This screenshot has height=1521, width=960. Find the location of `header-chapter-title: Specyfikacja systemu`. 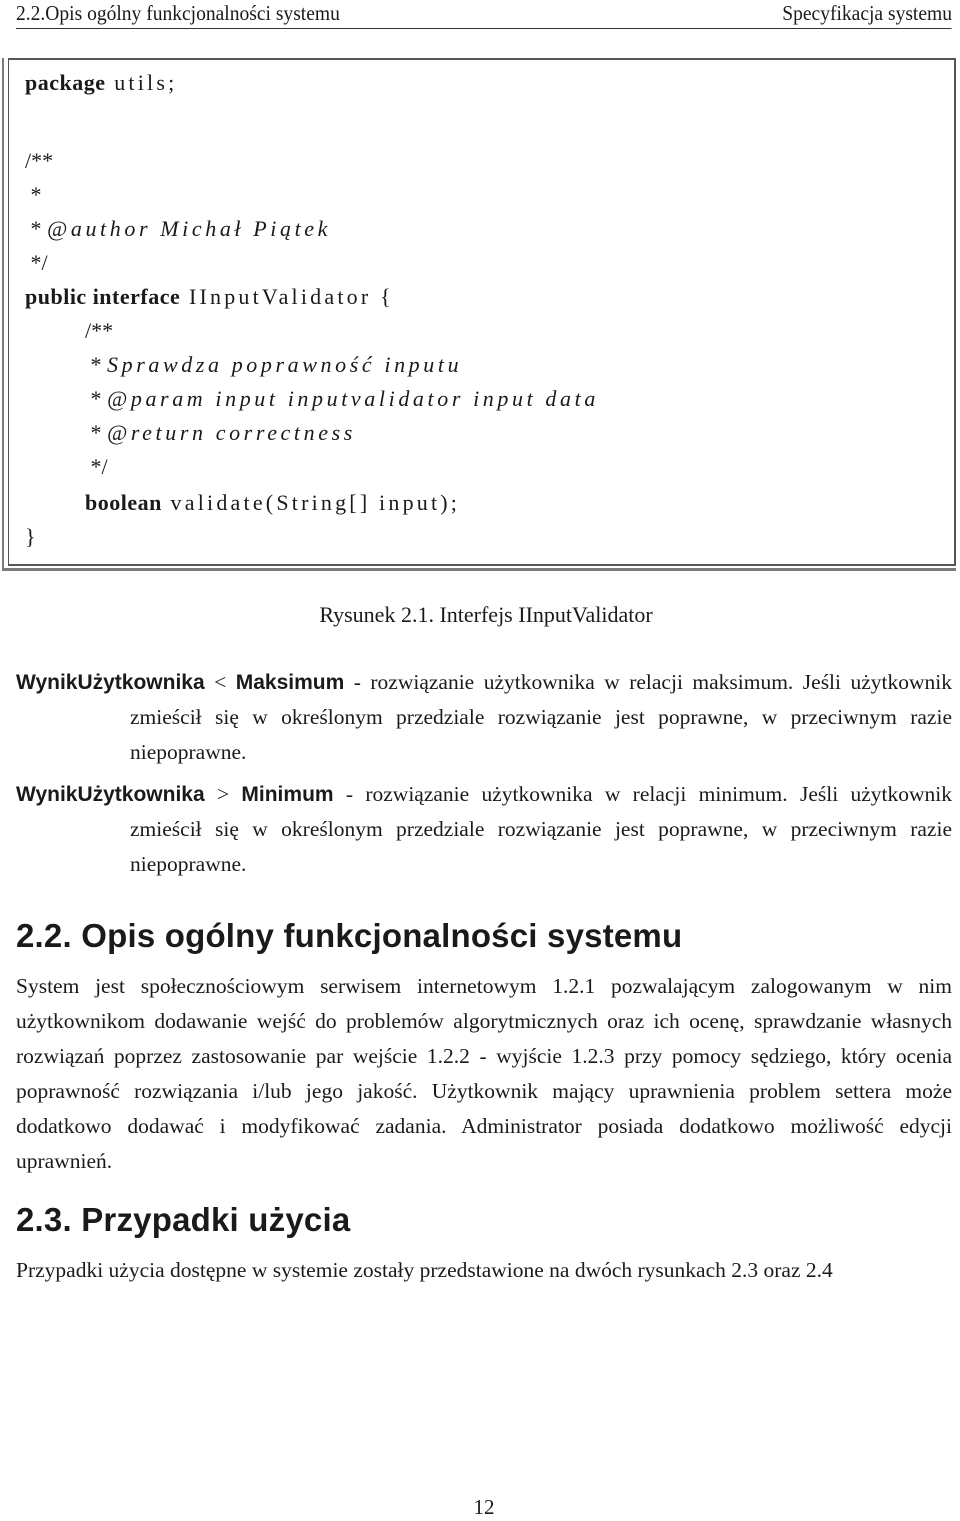

header-chapter-title: Specyfikacja systemu is located at coordinates (867, 13).